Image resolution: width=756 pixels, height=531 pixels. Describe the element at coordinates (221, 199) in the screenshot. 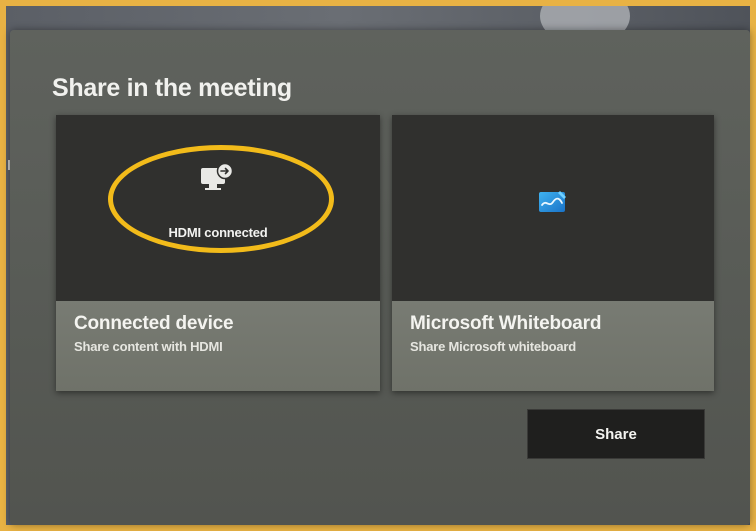

I see `highlight-circle` at that location.